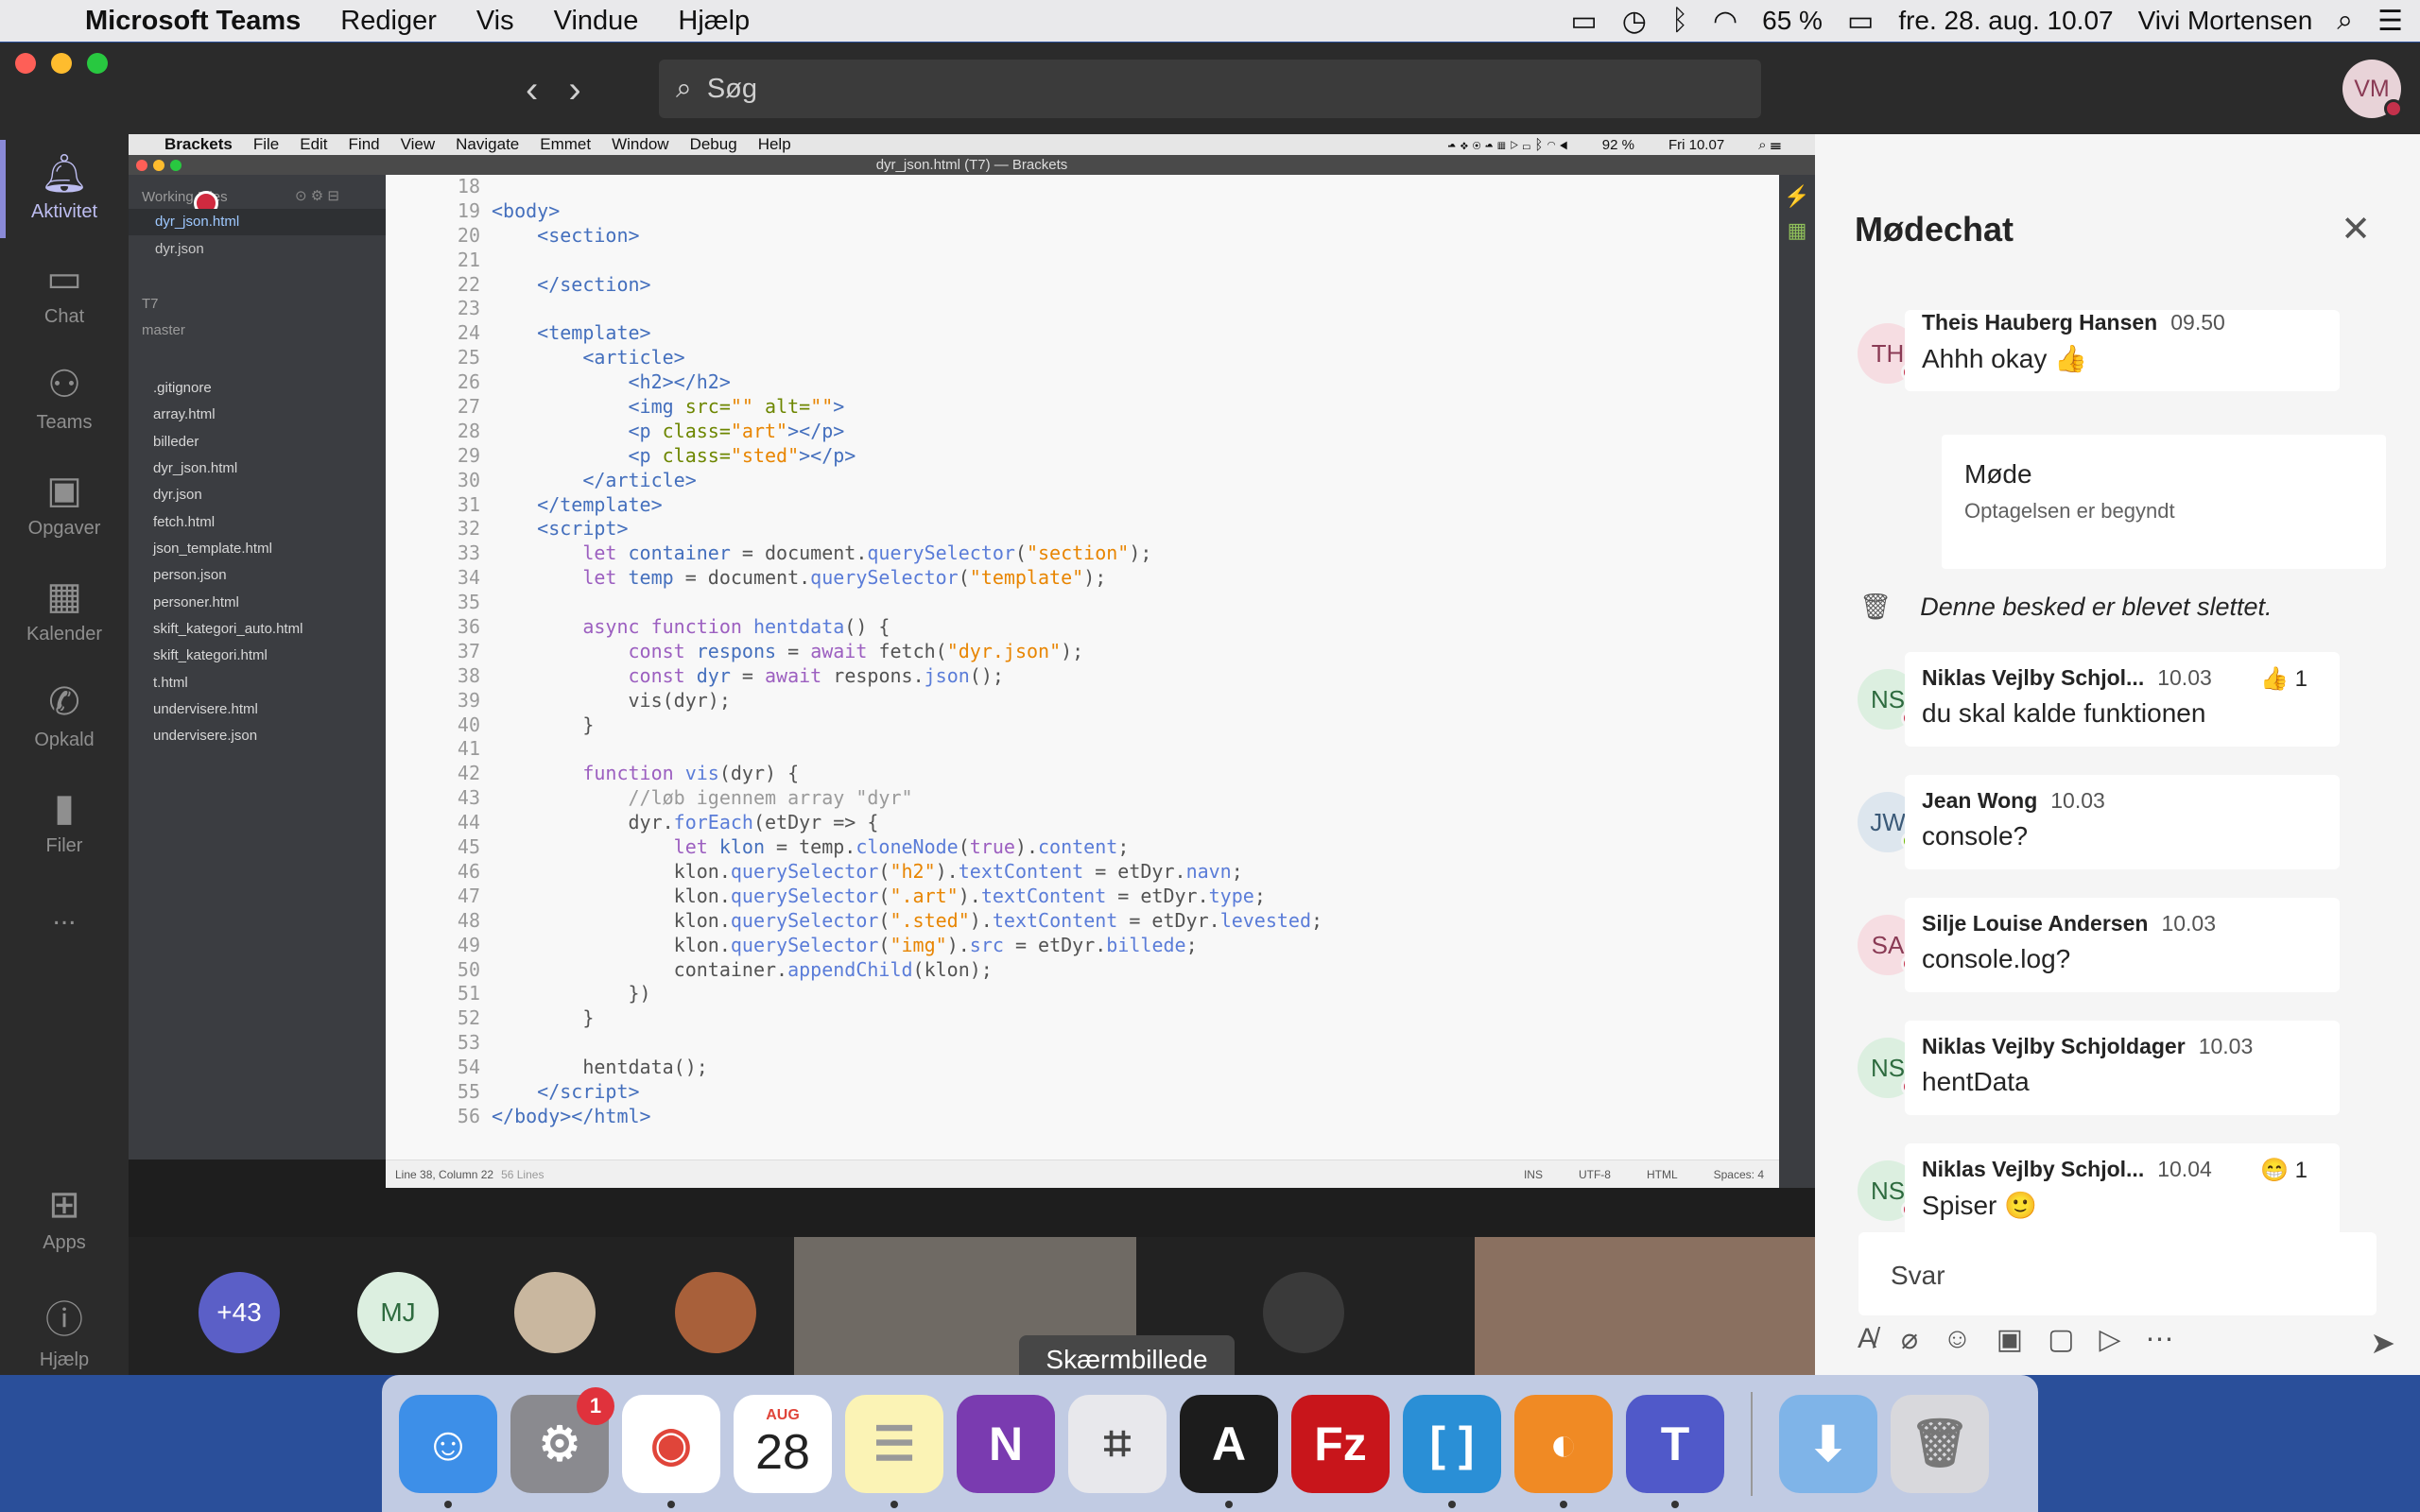 Image resolution: width=2420 pixels, height=1512 pixels. Describe the element at coordinates (190, 575) in the screenshot. I see `project-file: person.json` at that location.